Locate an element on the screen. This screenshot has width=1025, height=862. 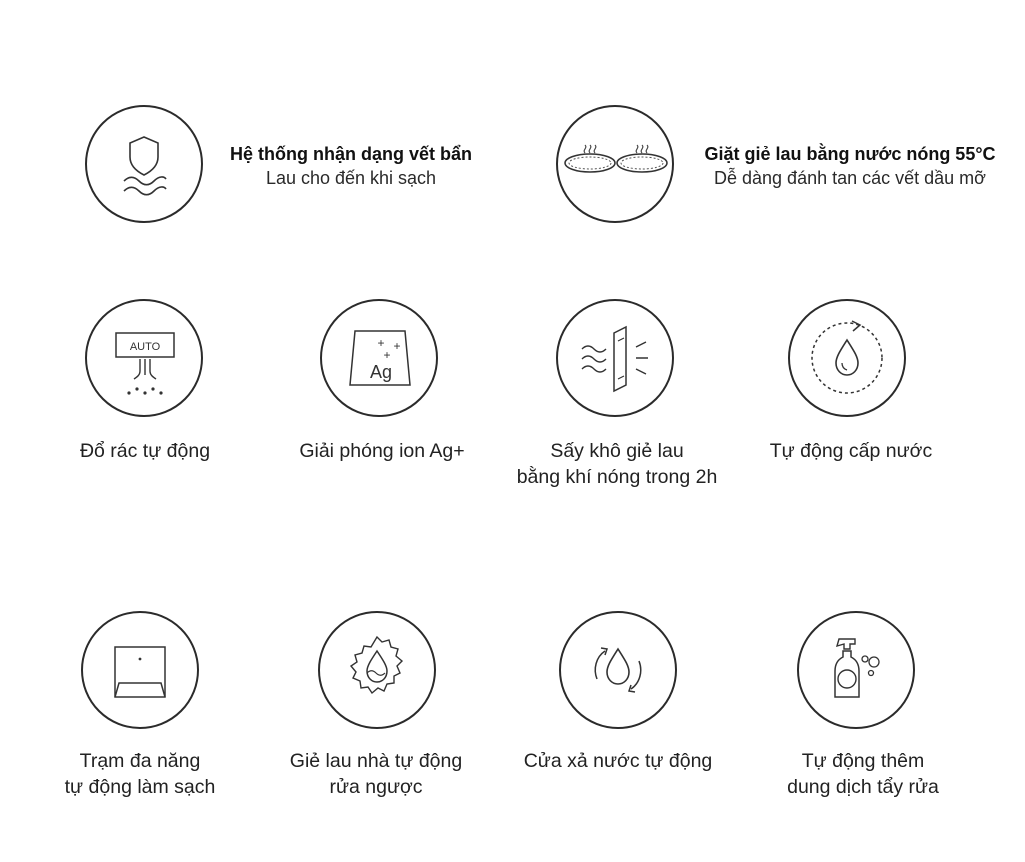
silver-ion-icon: Ag + + + is located at coordinates (380, 358).